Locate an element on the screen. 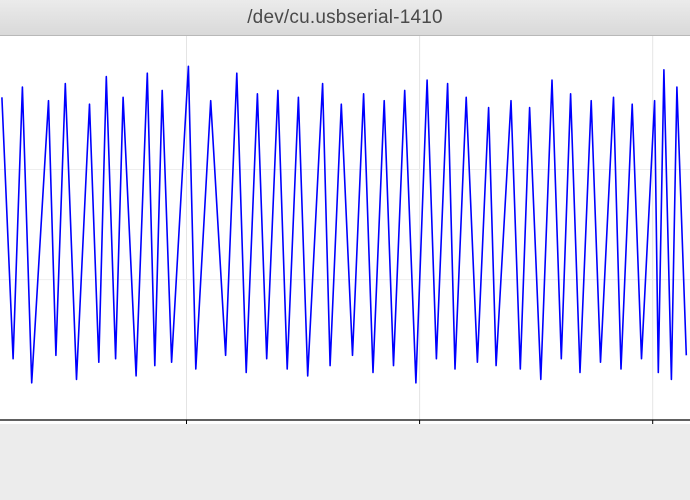 This screenshot has width=690, height=500. window-title: /dev/cu.usbserial-1410 is located at coordinates (345, 17).